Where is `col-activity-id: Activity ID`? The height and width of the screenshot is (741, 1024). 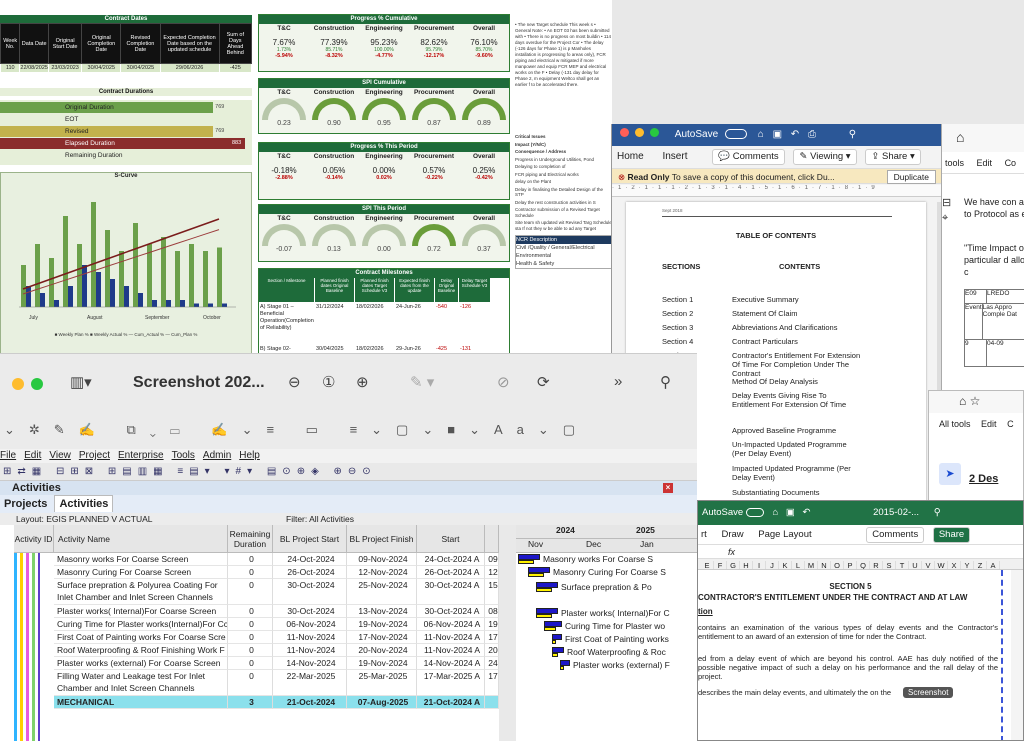 col-activity-id: Activity ID is located at coordinates (34, 539).